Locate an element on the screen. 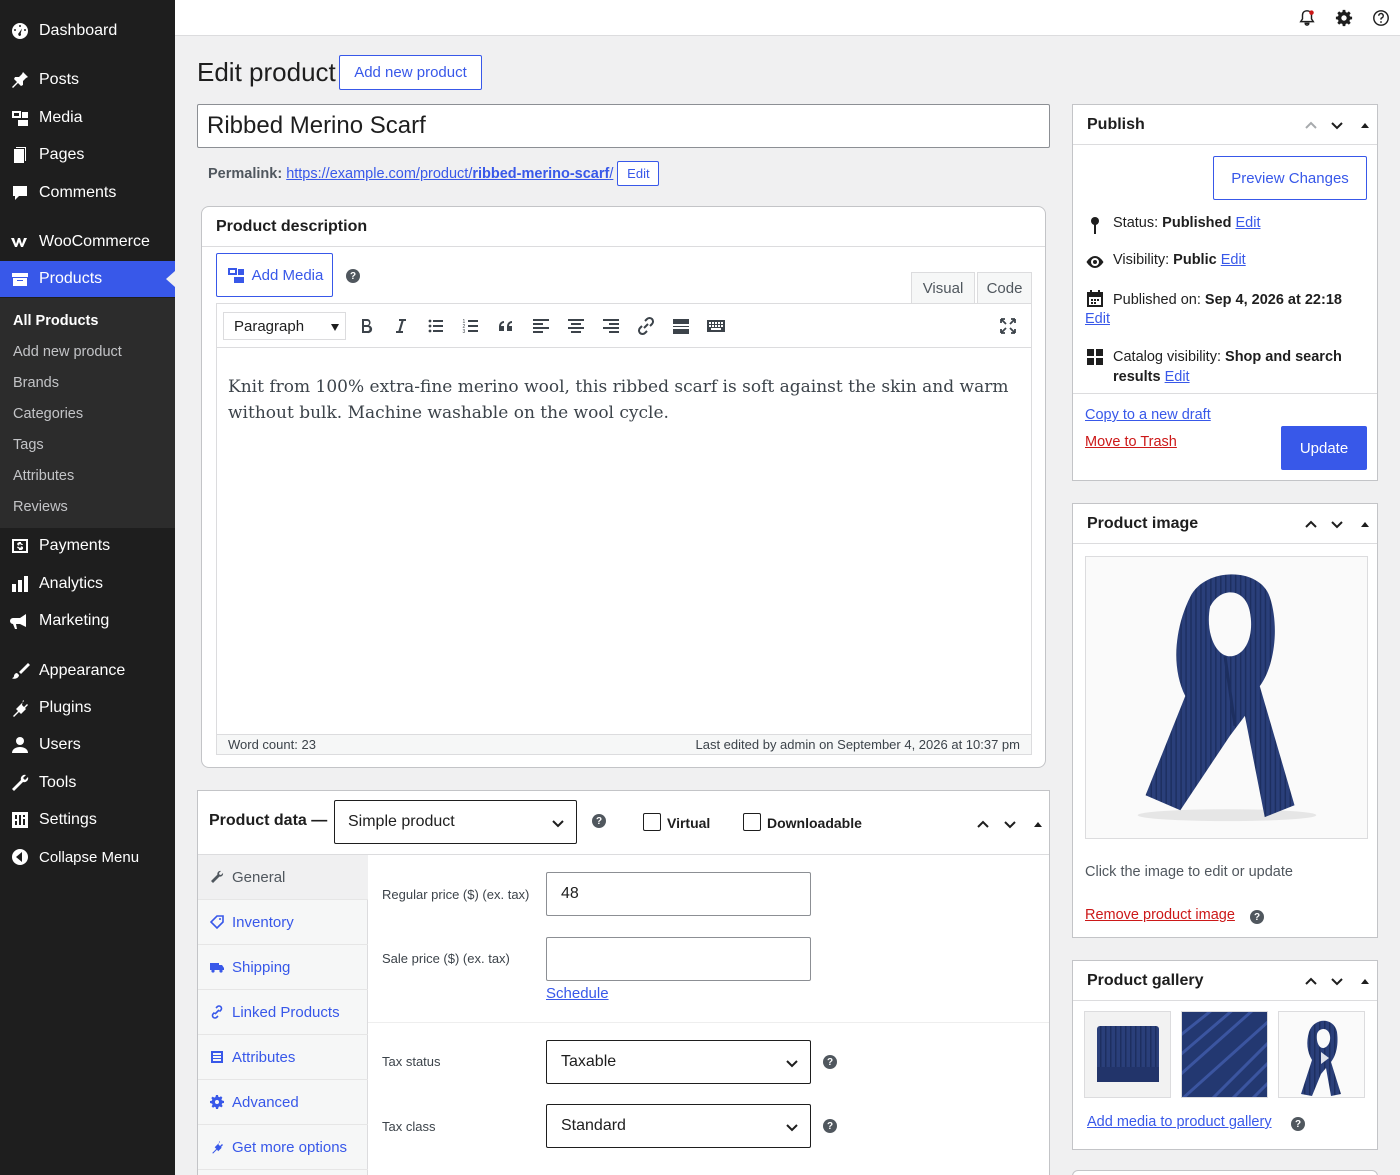  sidebar-item-label: Dashboard is located at coordinates (78, 30).